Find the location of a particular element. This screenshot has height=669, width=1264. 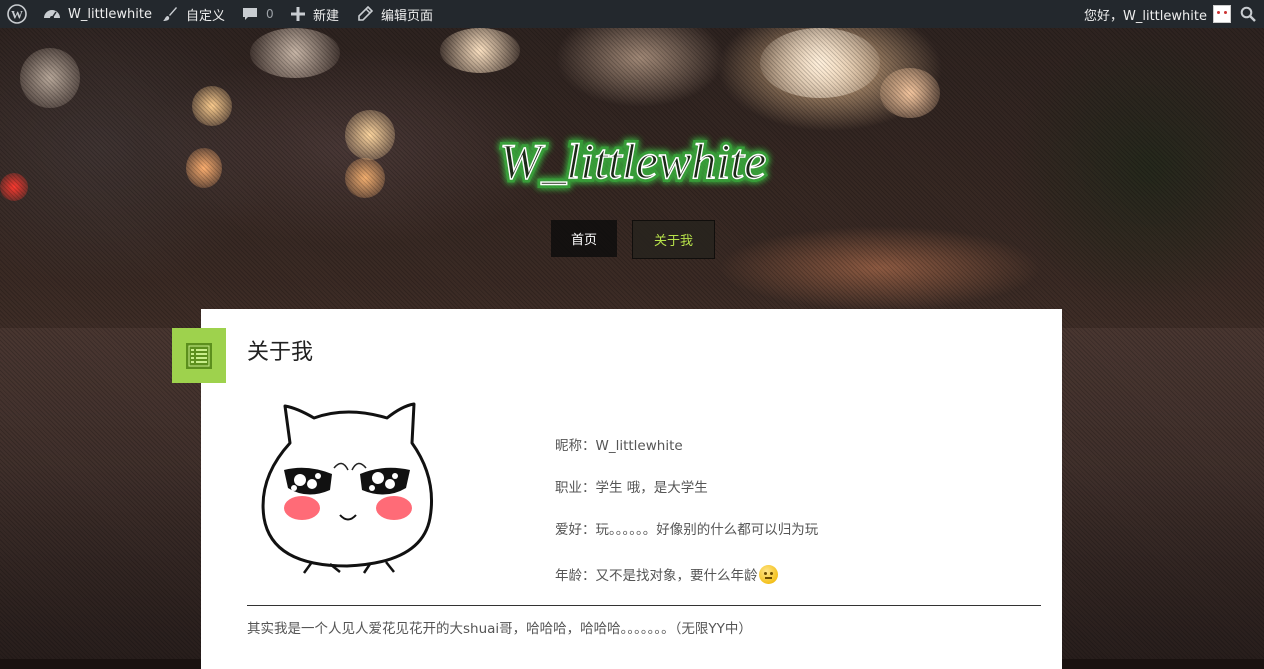

avatar is located at coordinates (1221, 14).